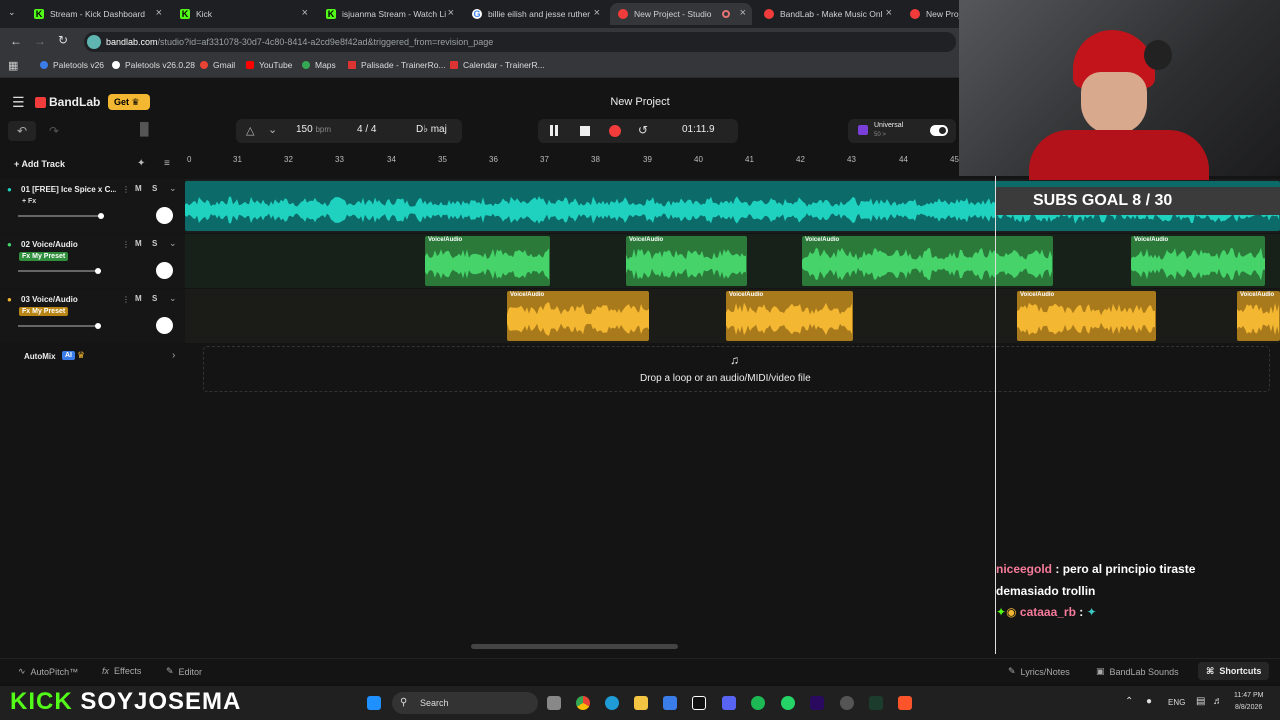 The height and width of the screenshot is (720, 1280). I want to click on menu-icon: ☰, so click(18, 102).